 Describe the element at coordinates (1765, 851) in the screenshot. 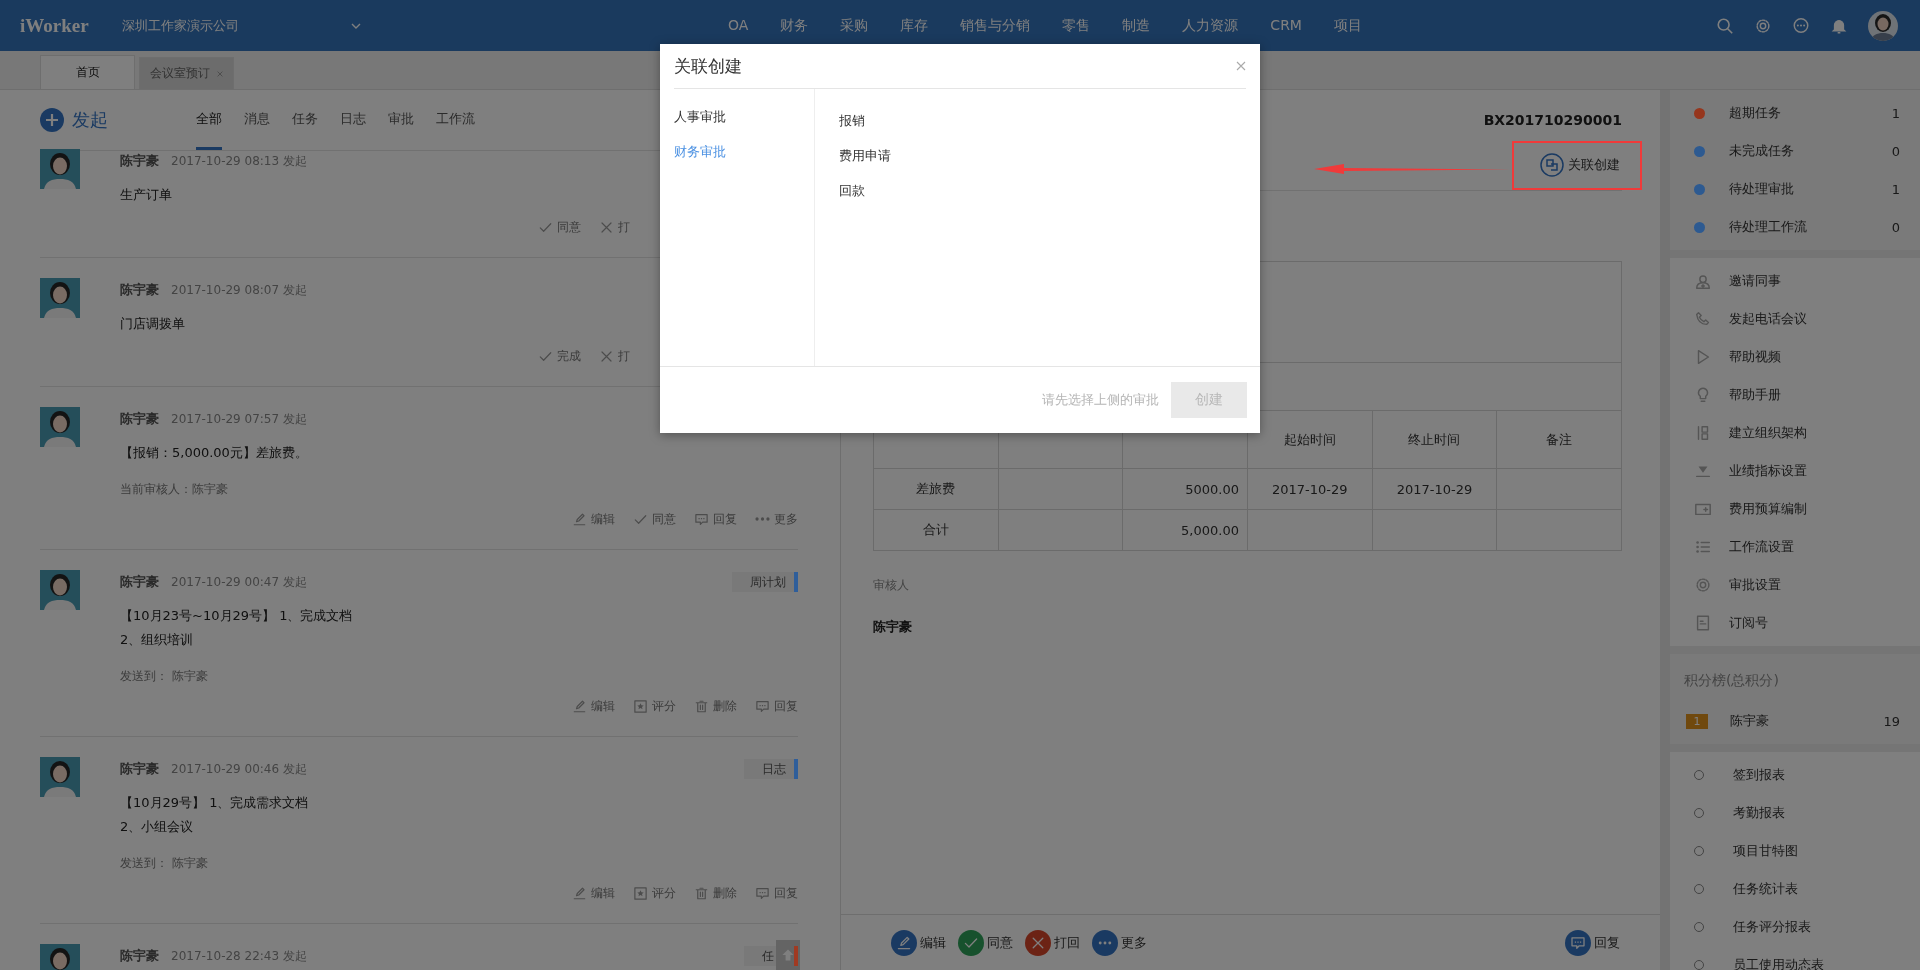

I see `report-label: 项目甘特图` at that location.